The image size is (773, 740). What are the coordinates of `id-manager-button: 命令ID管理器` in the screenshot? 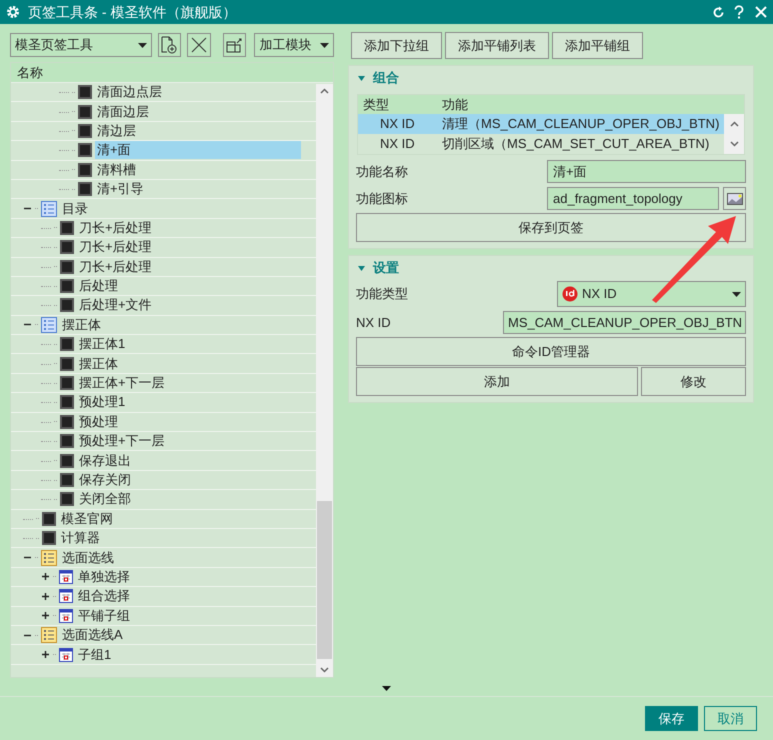 It's located at (551, 351).